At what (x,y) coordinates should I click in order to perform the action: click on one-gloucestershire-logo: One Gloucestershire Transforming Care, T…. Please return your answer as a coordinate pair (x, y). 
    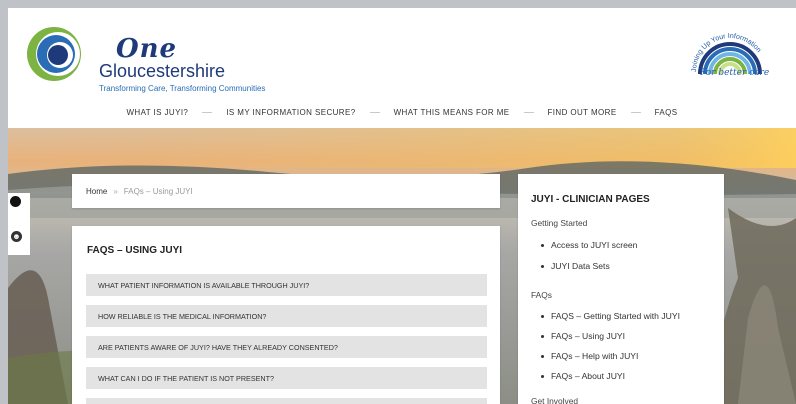
    Looking at the image, I should click on (154, 57).